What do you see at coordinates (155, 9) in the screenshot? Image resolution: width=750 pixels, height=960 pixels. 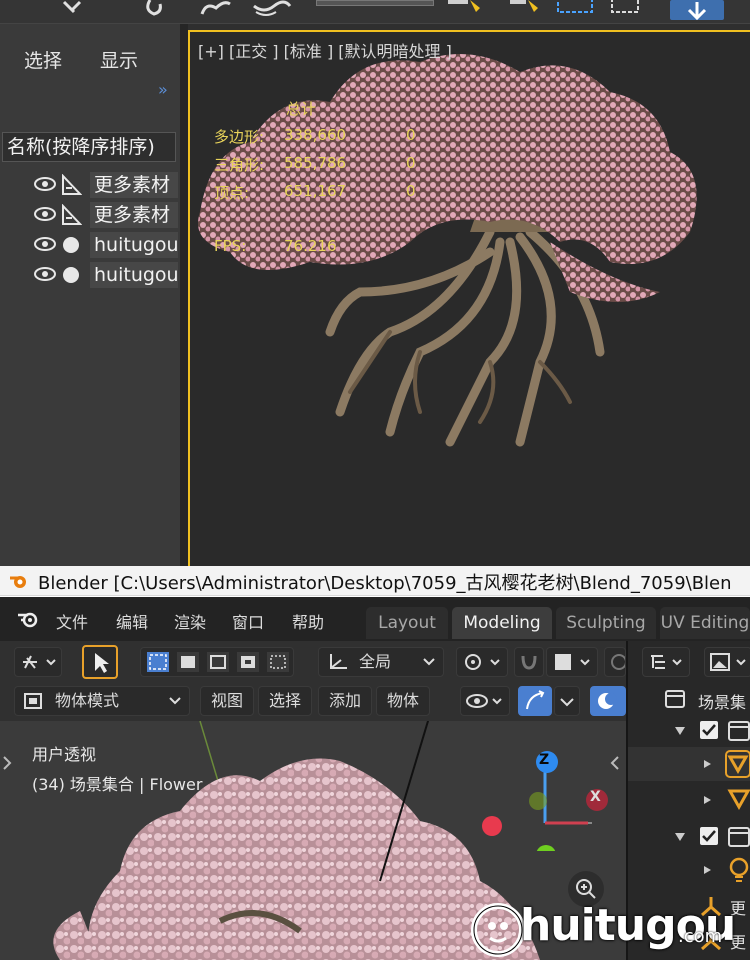 I see `bind-icon` at bounding box center [155, 9].